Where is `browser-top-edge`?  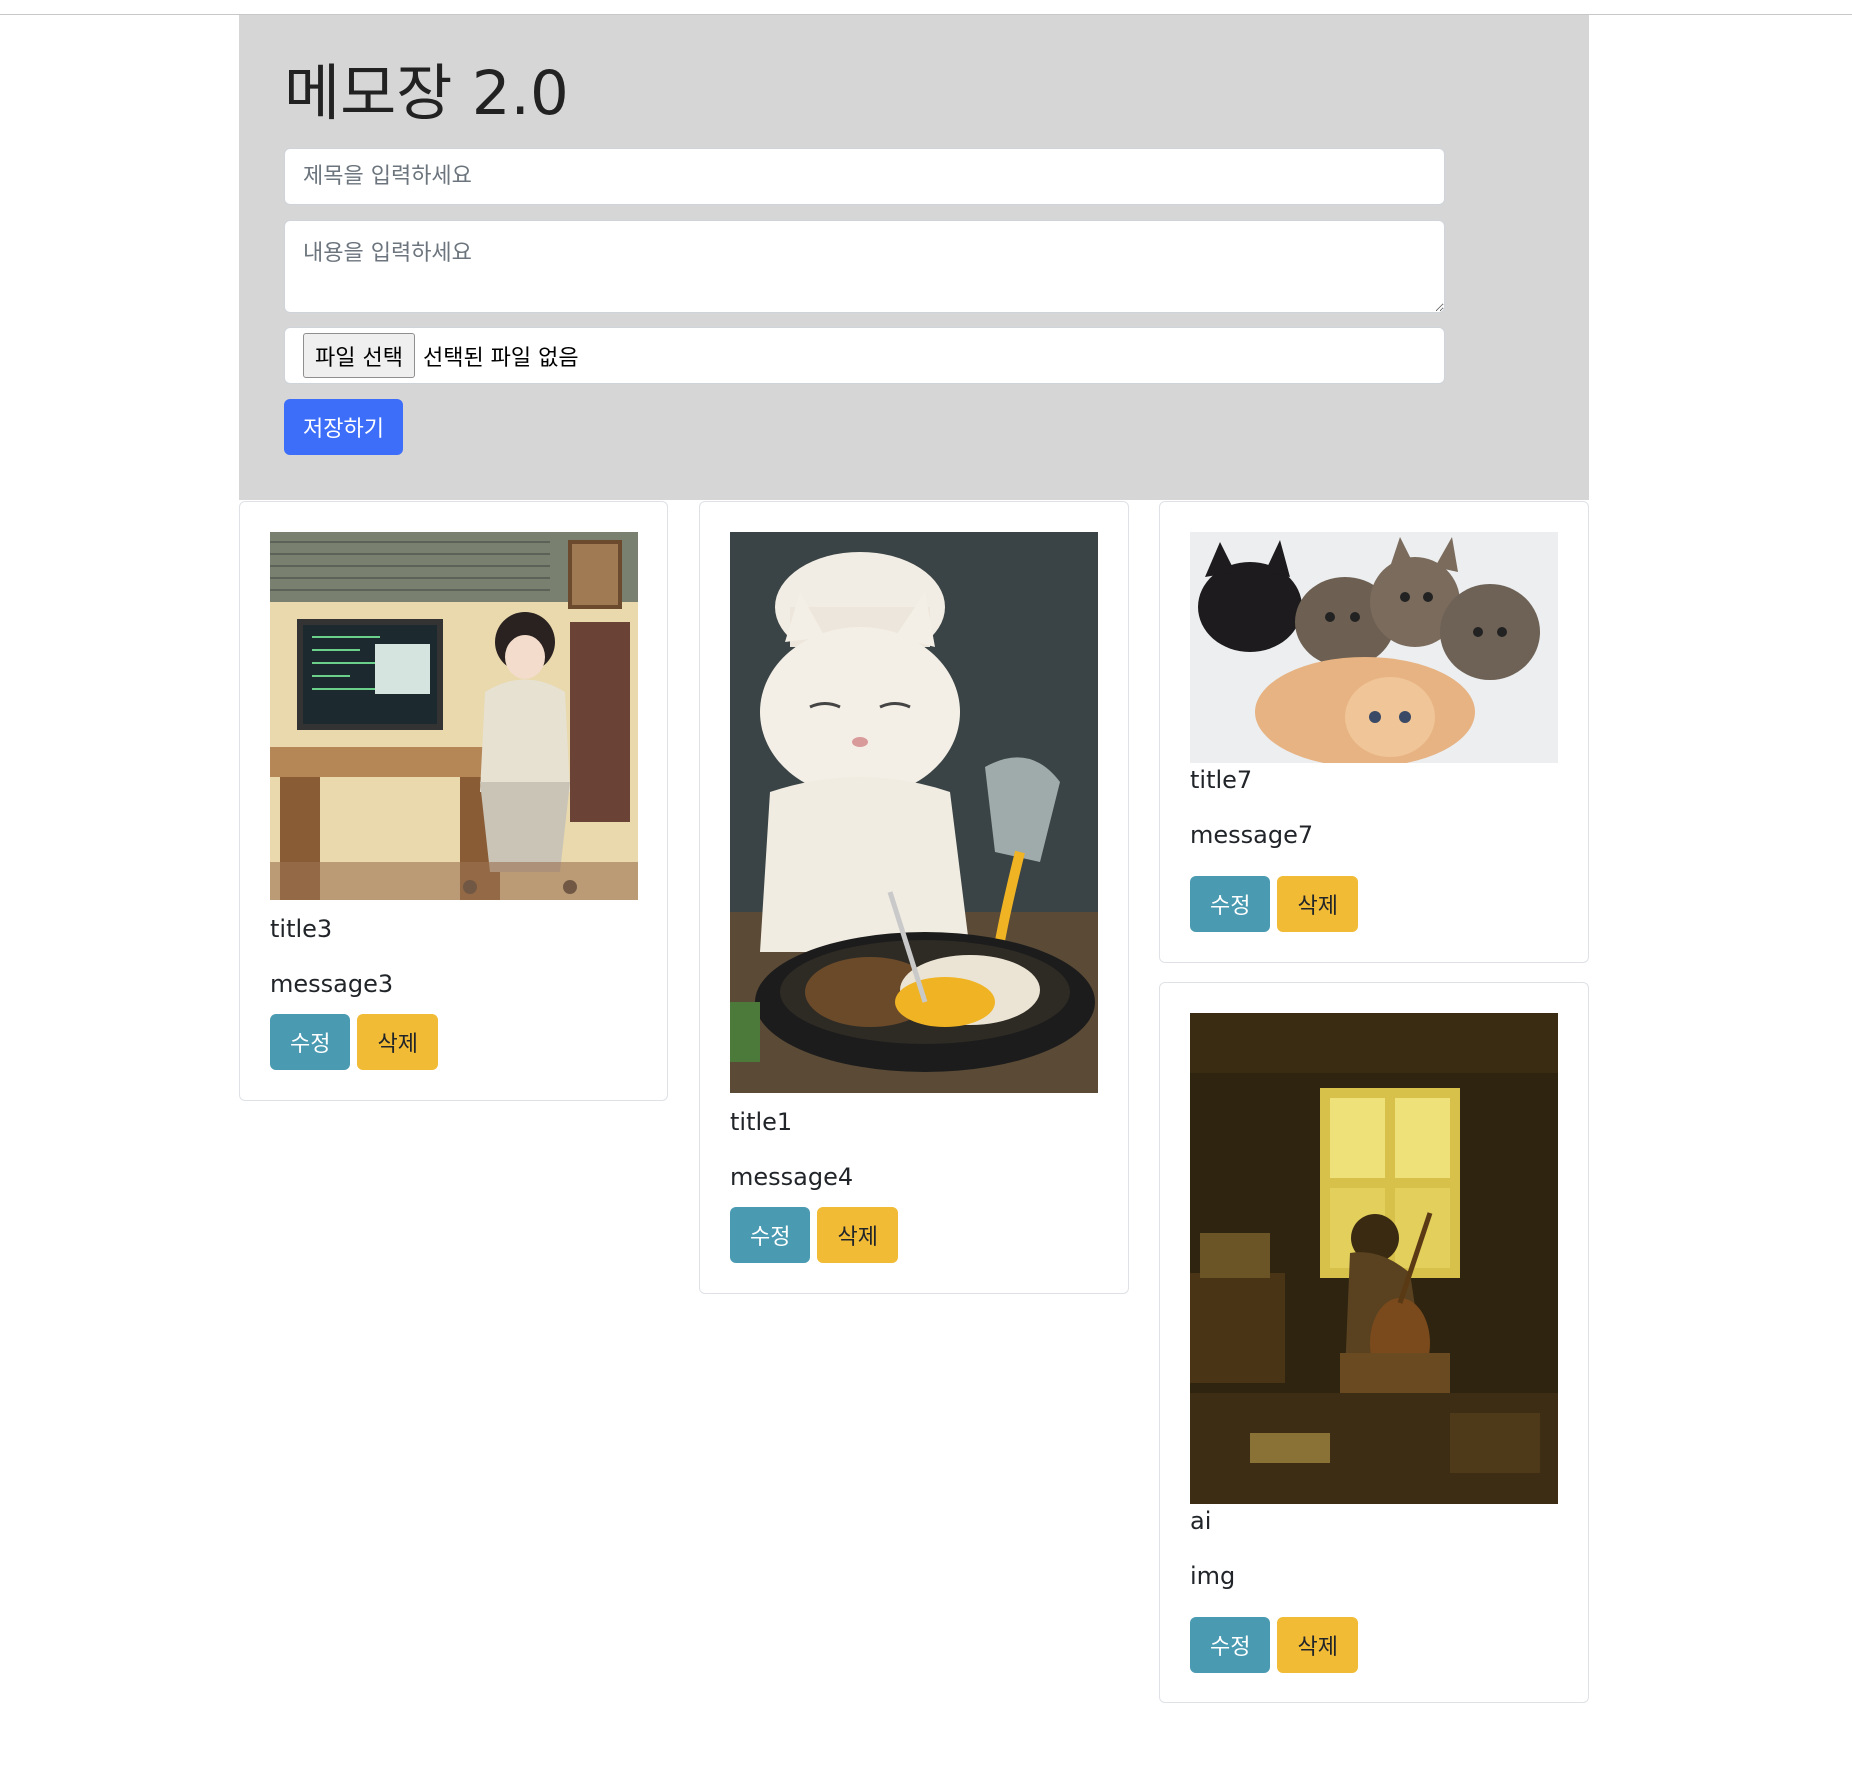
browser-top-edge is located at coordinates (926, 7).